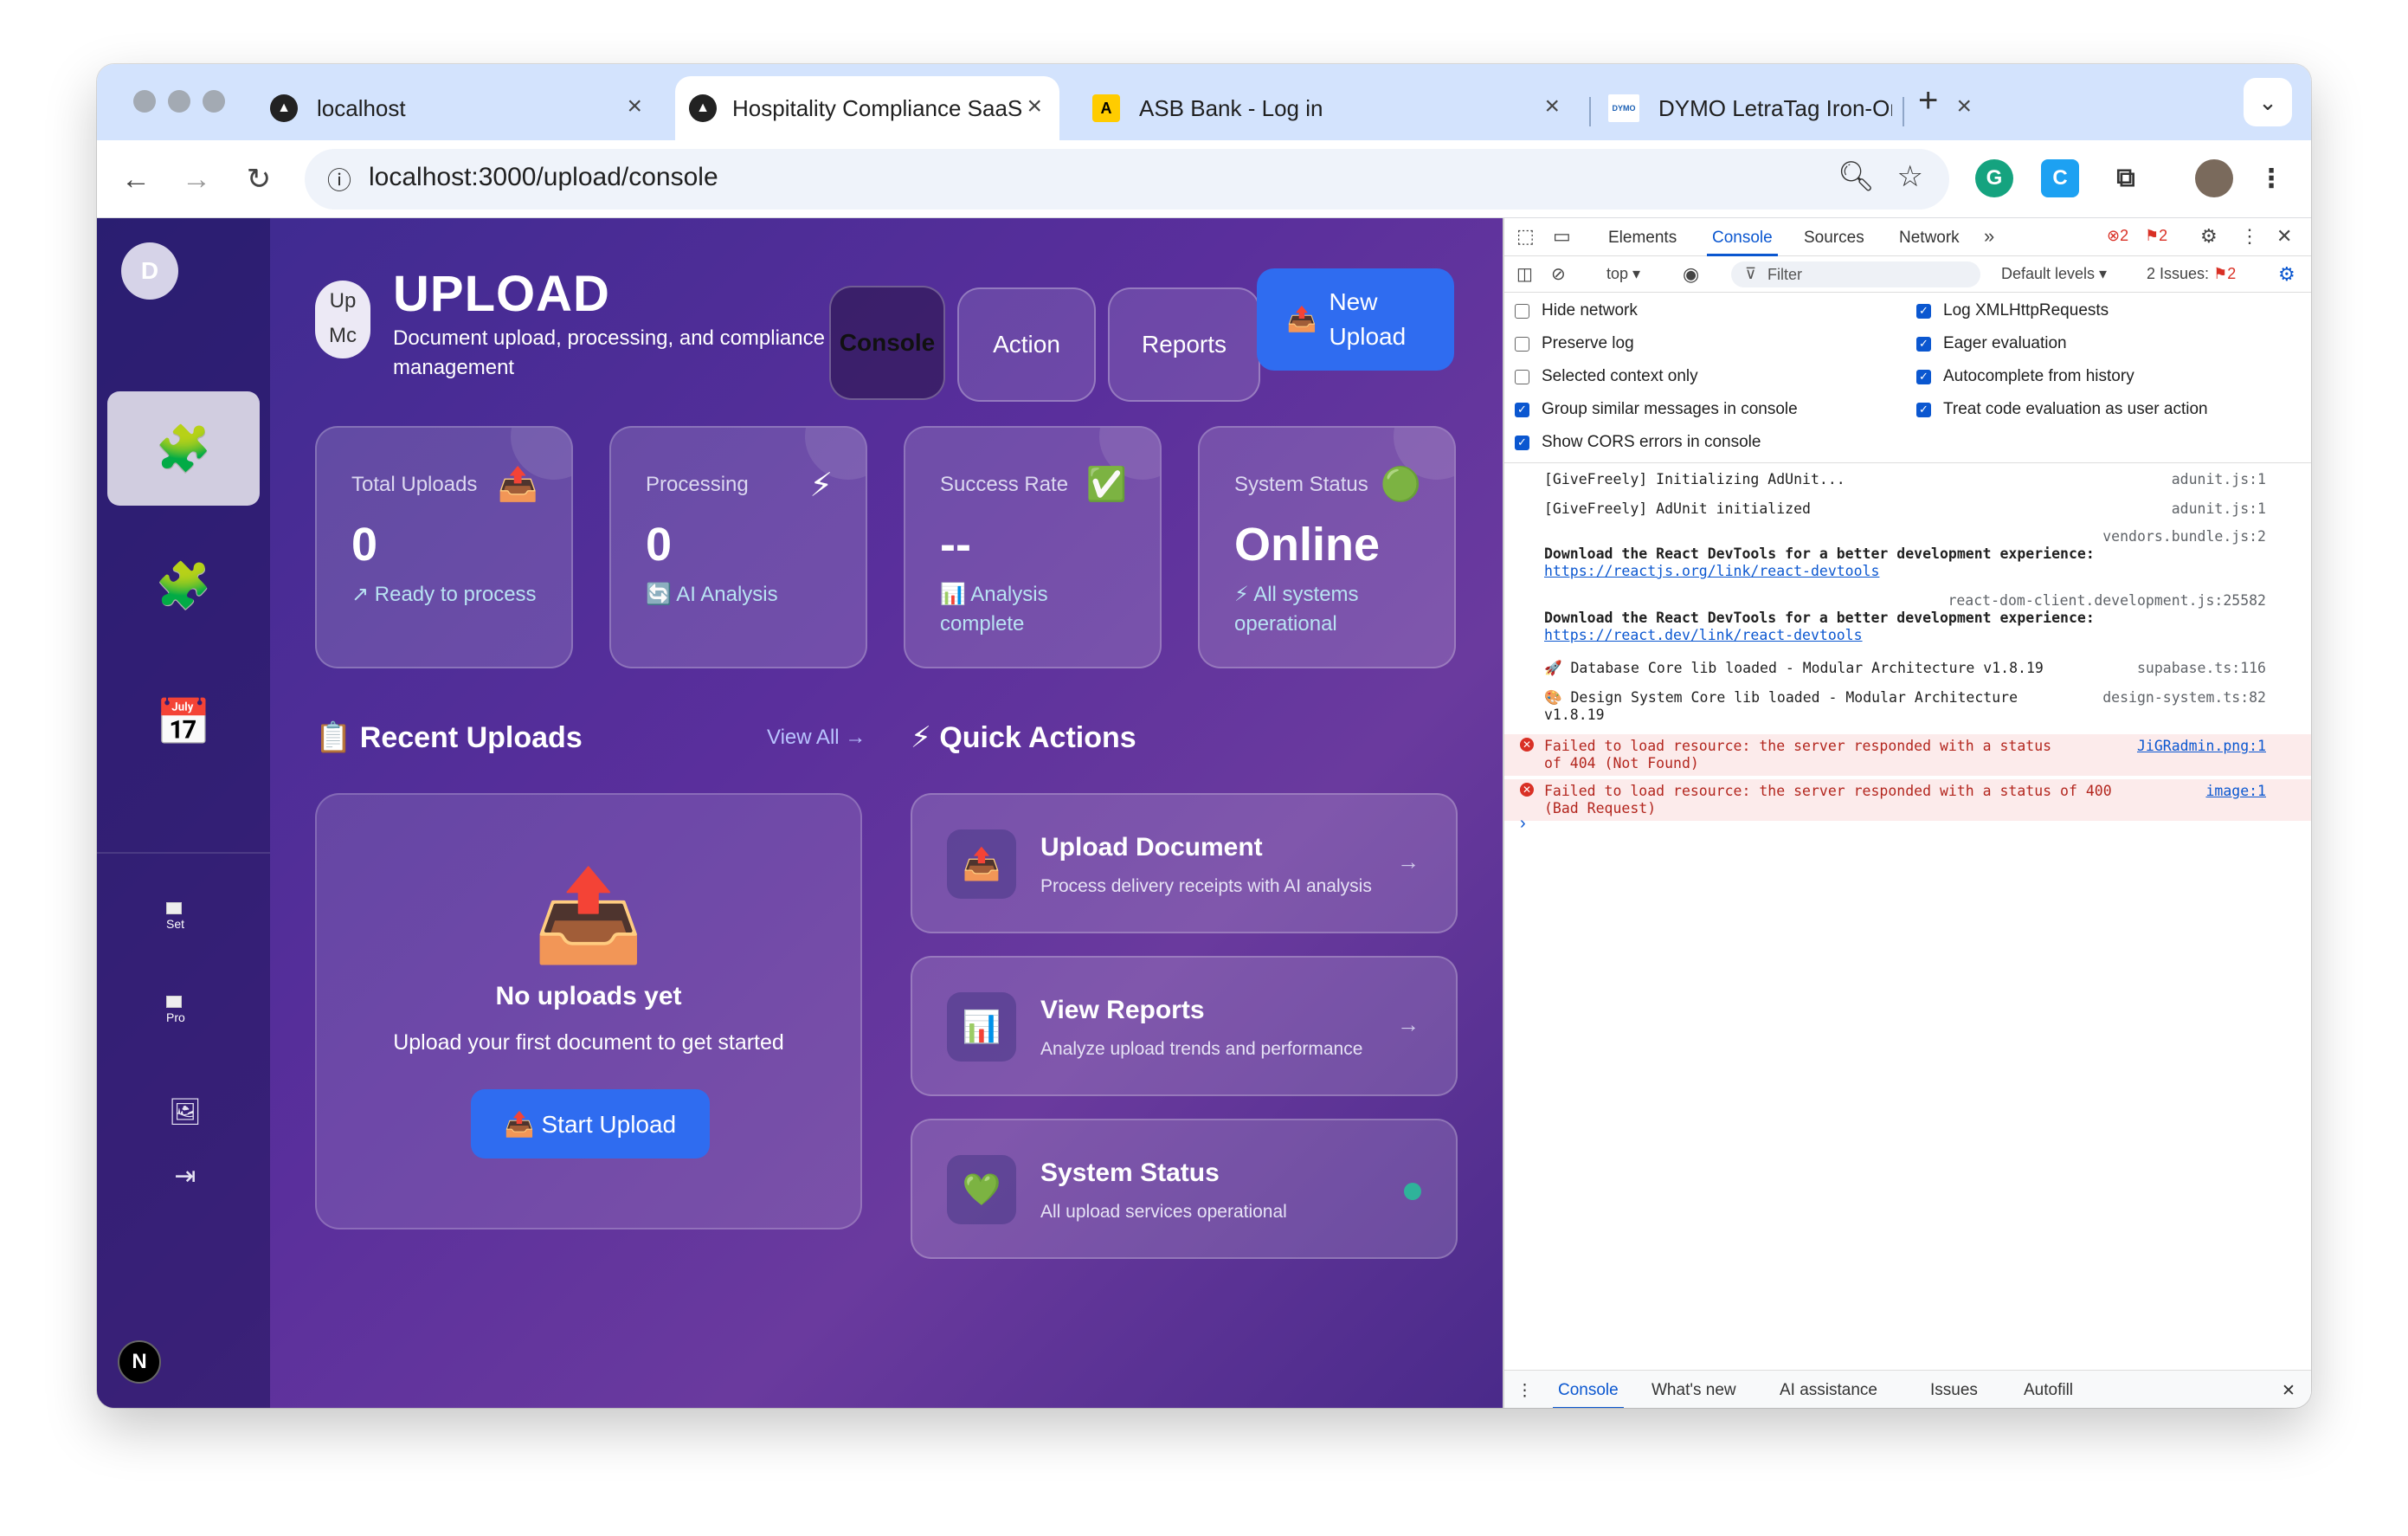 The height and width of the screenshot is (1536, 2408). I want to click on tab-search-icon: ⌄, so click(2268, 102).